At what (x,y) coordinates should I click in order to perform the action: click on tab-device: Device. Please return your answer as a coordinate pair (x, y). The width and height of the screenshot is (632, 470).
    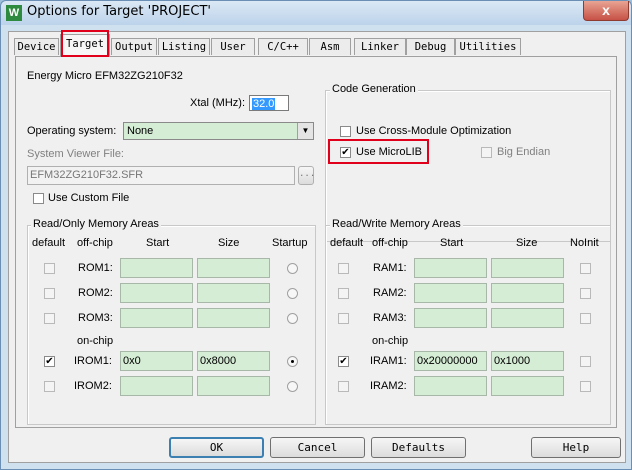
    Looking at the image, I should click on (36, 46).